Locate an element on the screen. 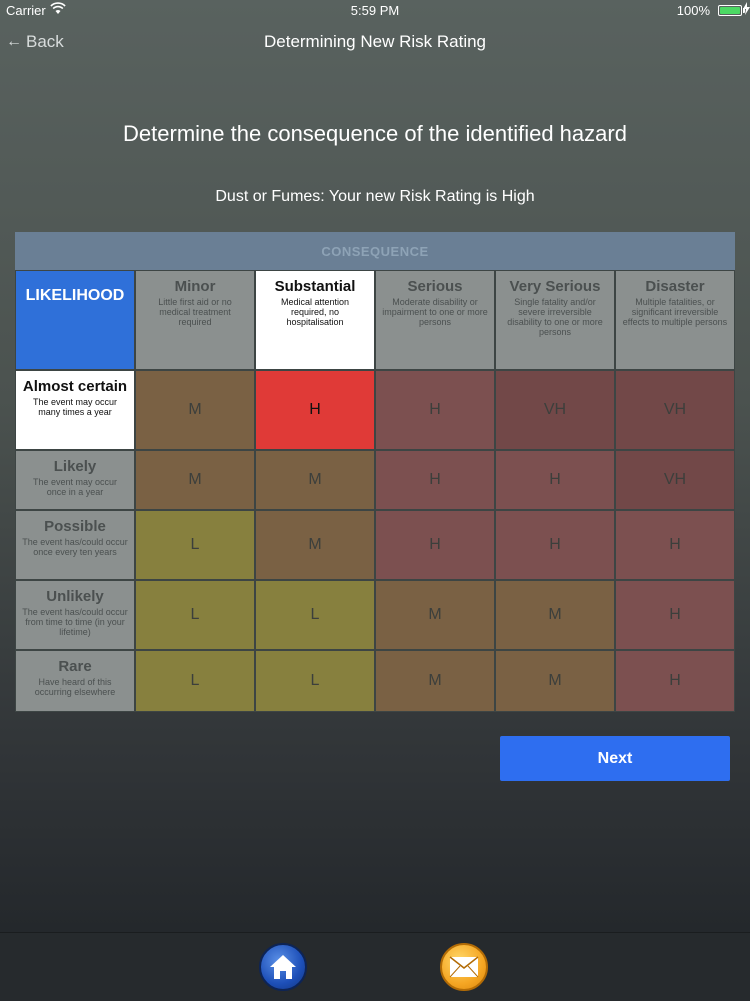  row-title: Almost certain is located at coordinates (75, 386).